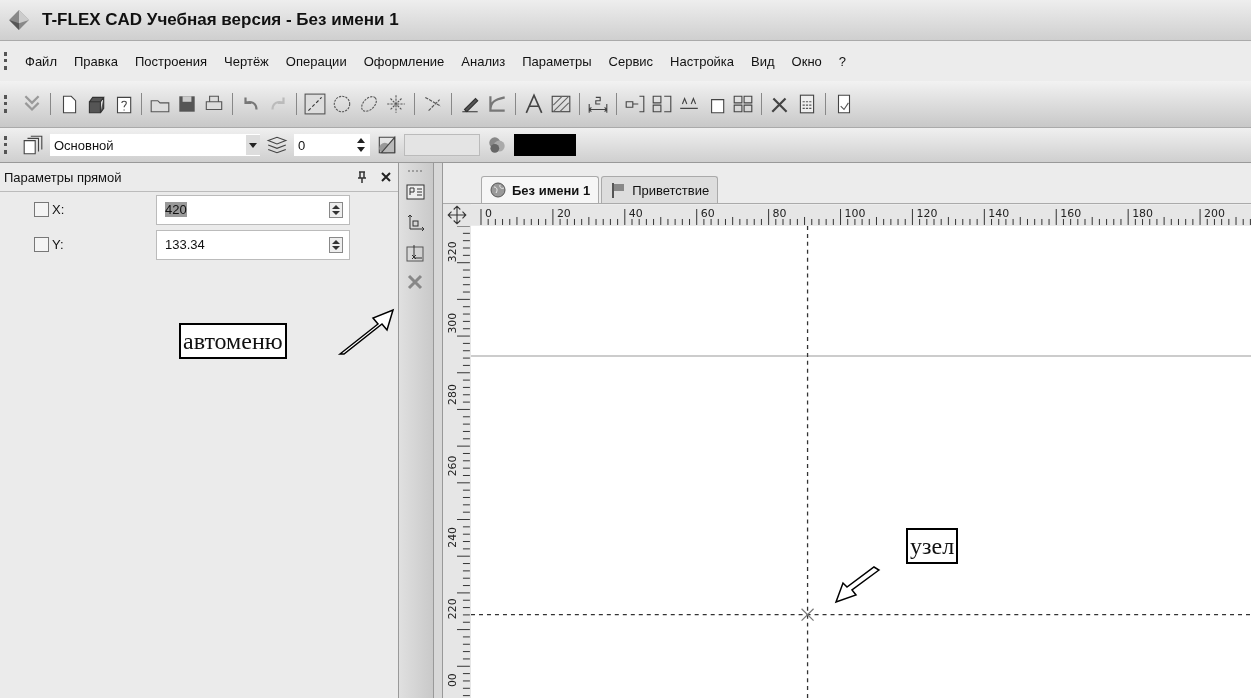 The height and width of the screenshot is (698, 1251). I want to click on menu-item: Построения, so click(170, 61).